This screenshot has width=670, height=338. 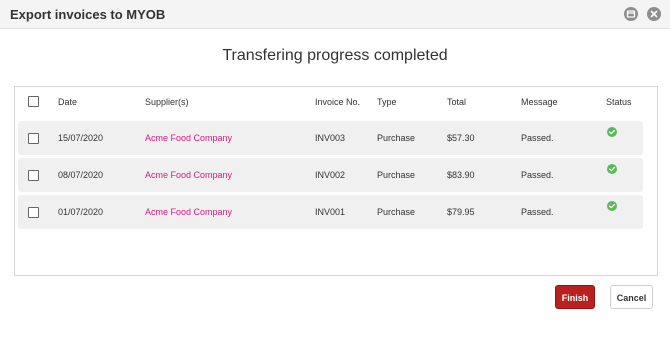 I want to click on column-header-supplier: Supplier(s), so click(x=167, y=102).